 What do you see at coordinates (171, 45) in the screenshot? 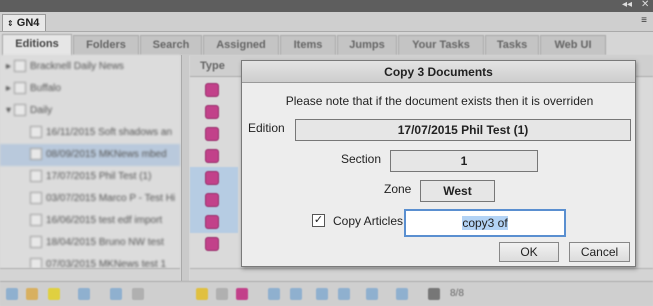
I see `tab-search: Search` at bounding box center [171, 45].